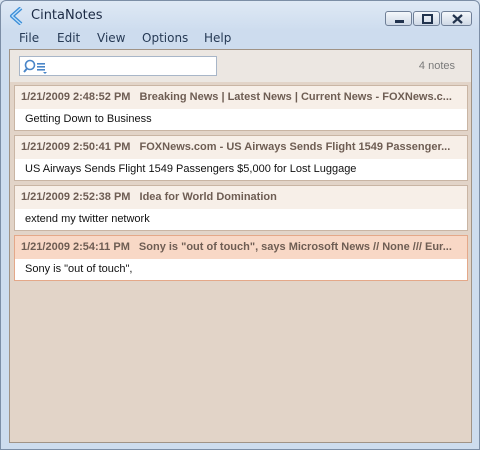 The height and width of the screenshot is (450, 480). I want to click on menu-file: File, so click(29, 38).